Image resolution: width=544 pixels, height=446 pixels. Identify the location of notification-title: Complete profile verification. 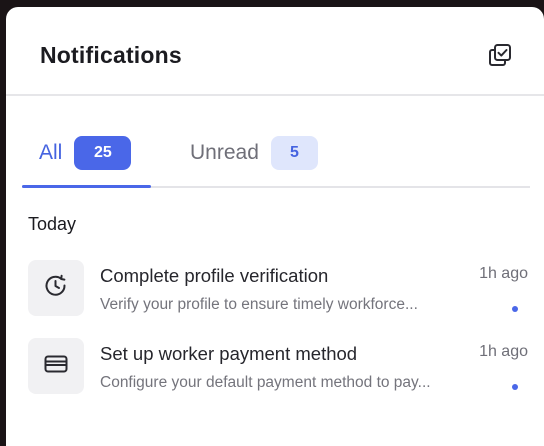
(214, 275).